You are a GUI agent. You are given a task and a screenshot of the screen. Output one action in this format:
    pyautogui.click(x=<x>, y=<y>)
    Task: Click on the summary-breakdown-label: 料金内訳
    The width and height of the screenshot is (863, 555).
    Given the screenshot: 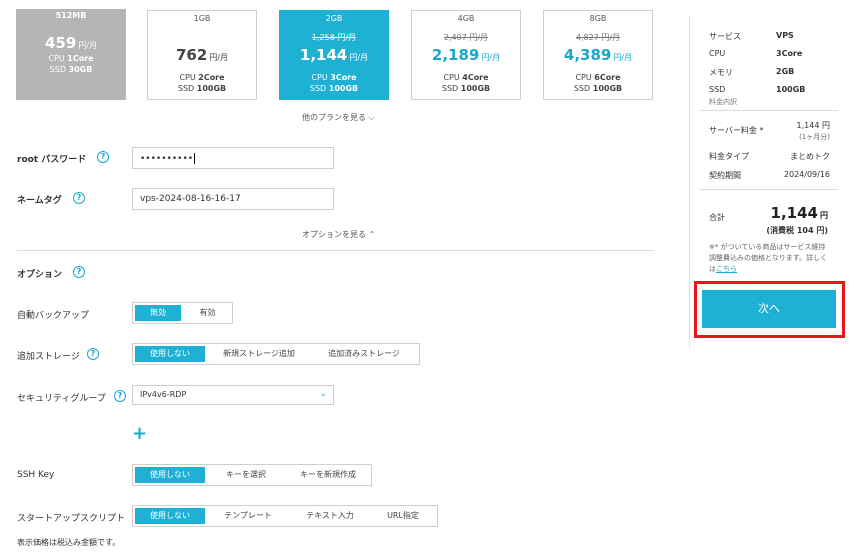 What is the action you would take?
    pyautogui.click(x=723, y=102)
    